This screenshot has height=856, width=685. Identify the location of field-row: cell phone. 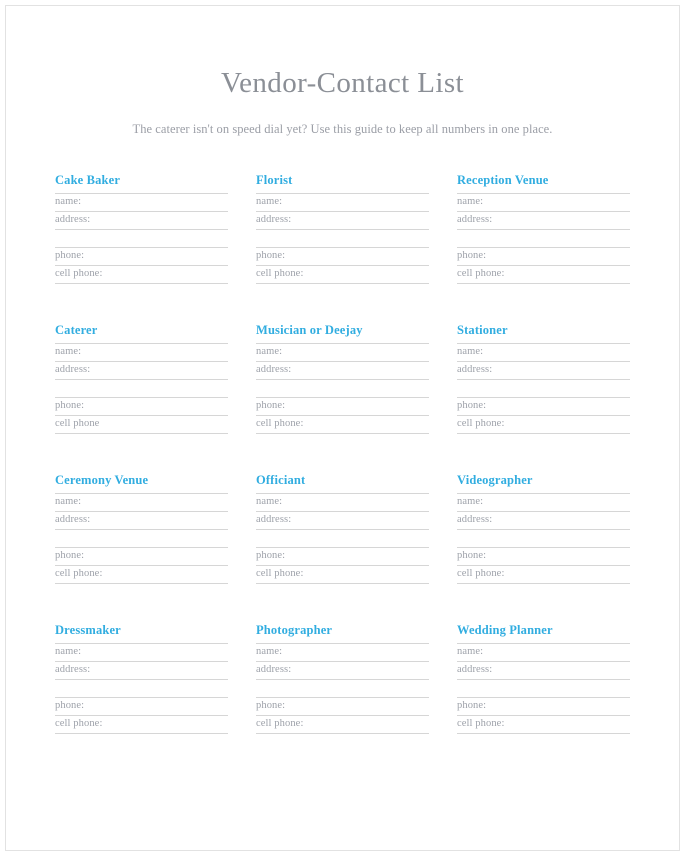
(141, 425).